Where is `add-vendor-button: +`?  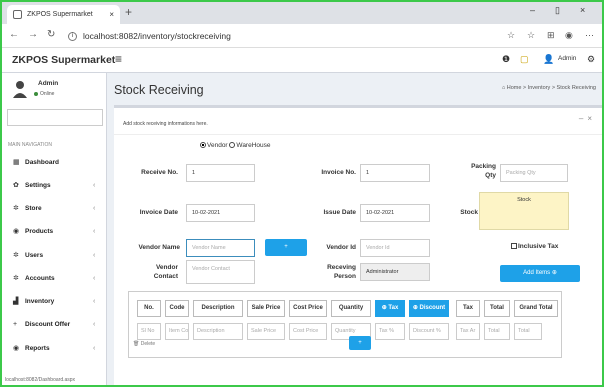
add-vendor-button: + is located at coordinates (286, 247).